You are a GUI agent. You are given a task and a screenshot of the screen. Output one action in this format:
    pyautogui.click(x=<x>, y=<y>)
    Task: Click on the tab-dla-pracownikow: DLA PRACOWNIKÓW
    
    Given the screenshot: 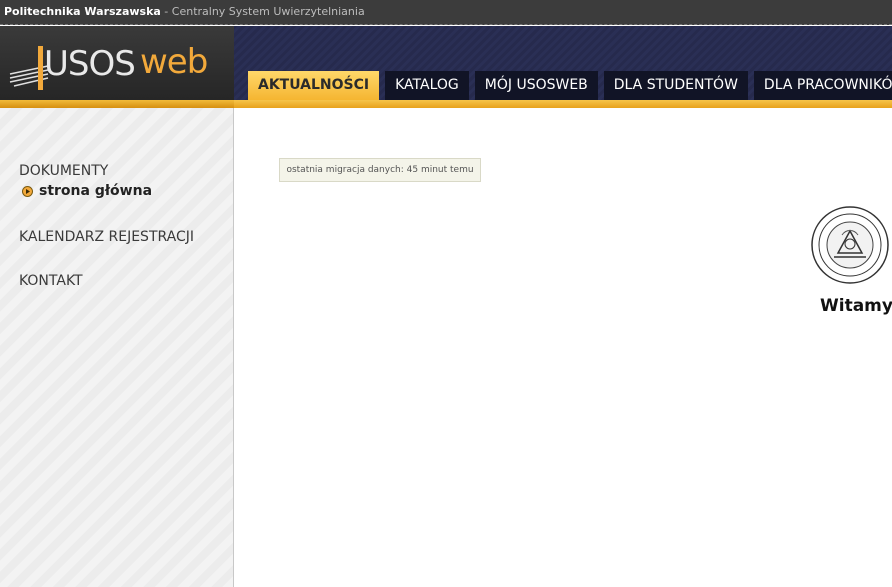 What is the action you would take?
    pyautogui.click(x=822, y=85)
    